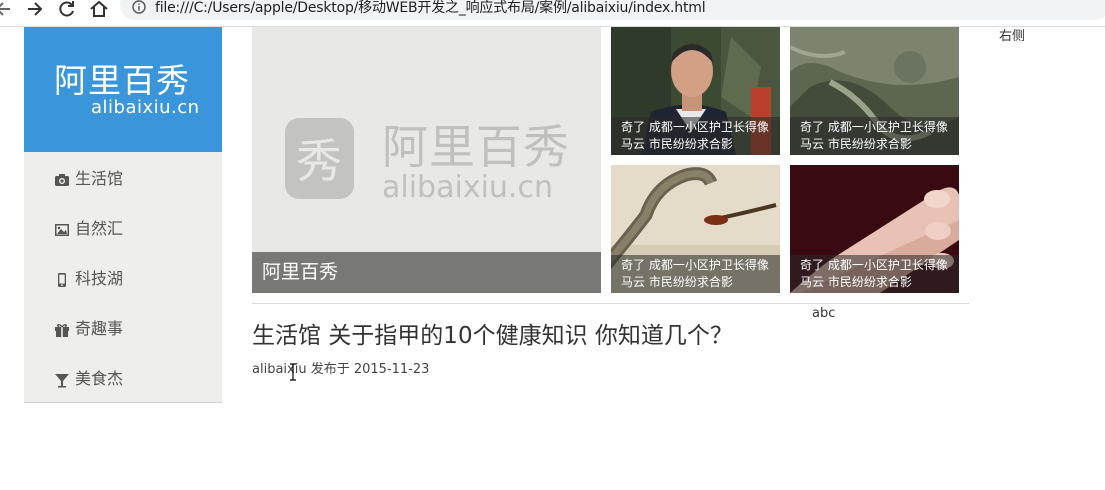  I want to click on sidebar-item-food: 美食杰, so click(123, 379).